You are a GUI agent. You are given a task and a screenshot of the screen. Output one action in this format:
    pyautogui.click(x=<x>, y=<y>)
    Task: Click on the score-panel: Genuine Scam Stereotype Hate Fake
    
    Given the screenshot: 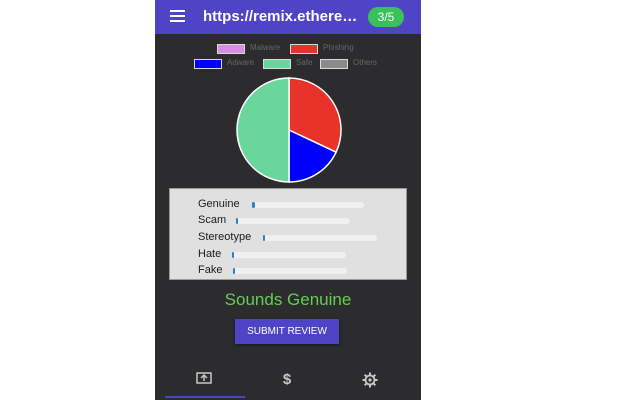 What is the action you would take?
    pyautogui.click(x=288, y=234)
    